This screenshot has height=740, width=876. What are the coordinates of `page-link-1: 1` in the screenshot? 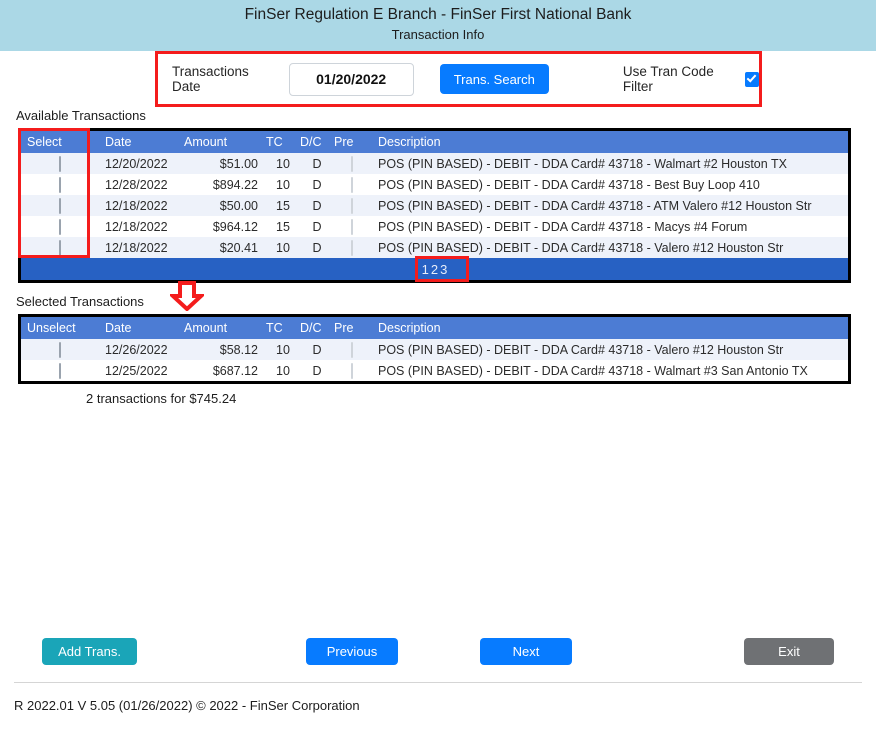 It's located at (425, 269).